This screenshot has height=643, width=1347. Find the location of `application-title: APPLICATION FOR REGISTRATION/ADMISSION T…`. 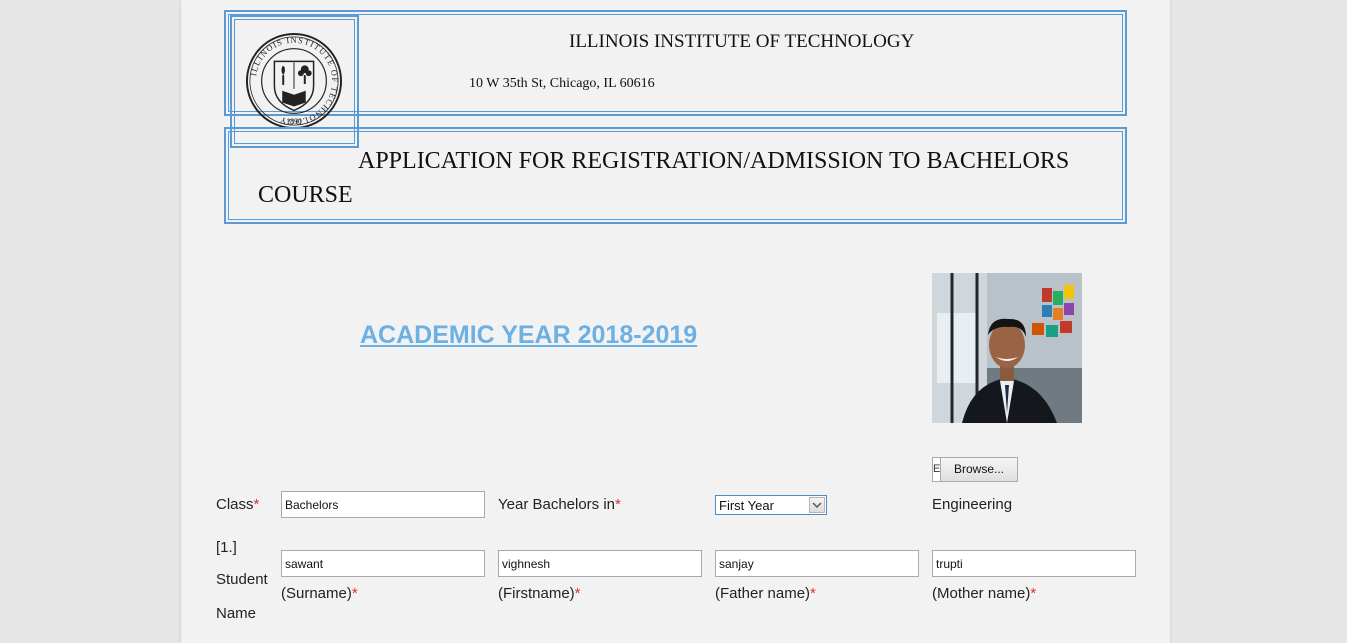

application-title: APPLICATION FOR REGISTRATION/ADMISSION T… is located at coordinates (688, 178).